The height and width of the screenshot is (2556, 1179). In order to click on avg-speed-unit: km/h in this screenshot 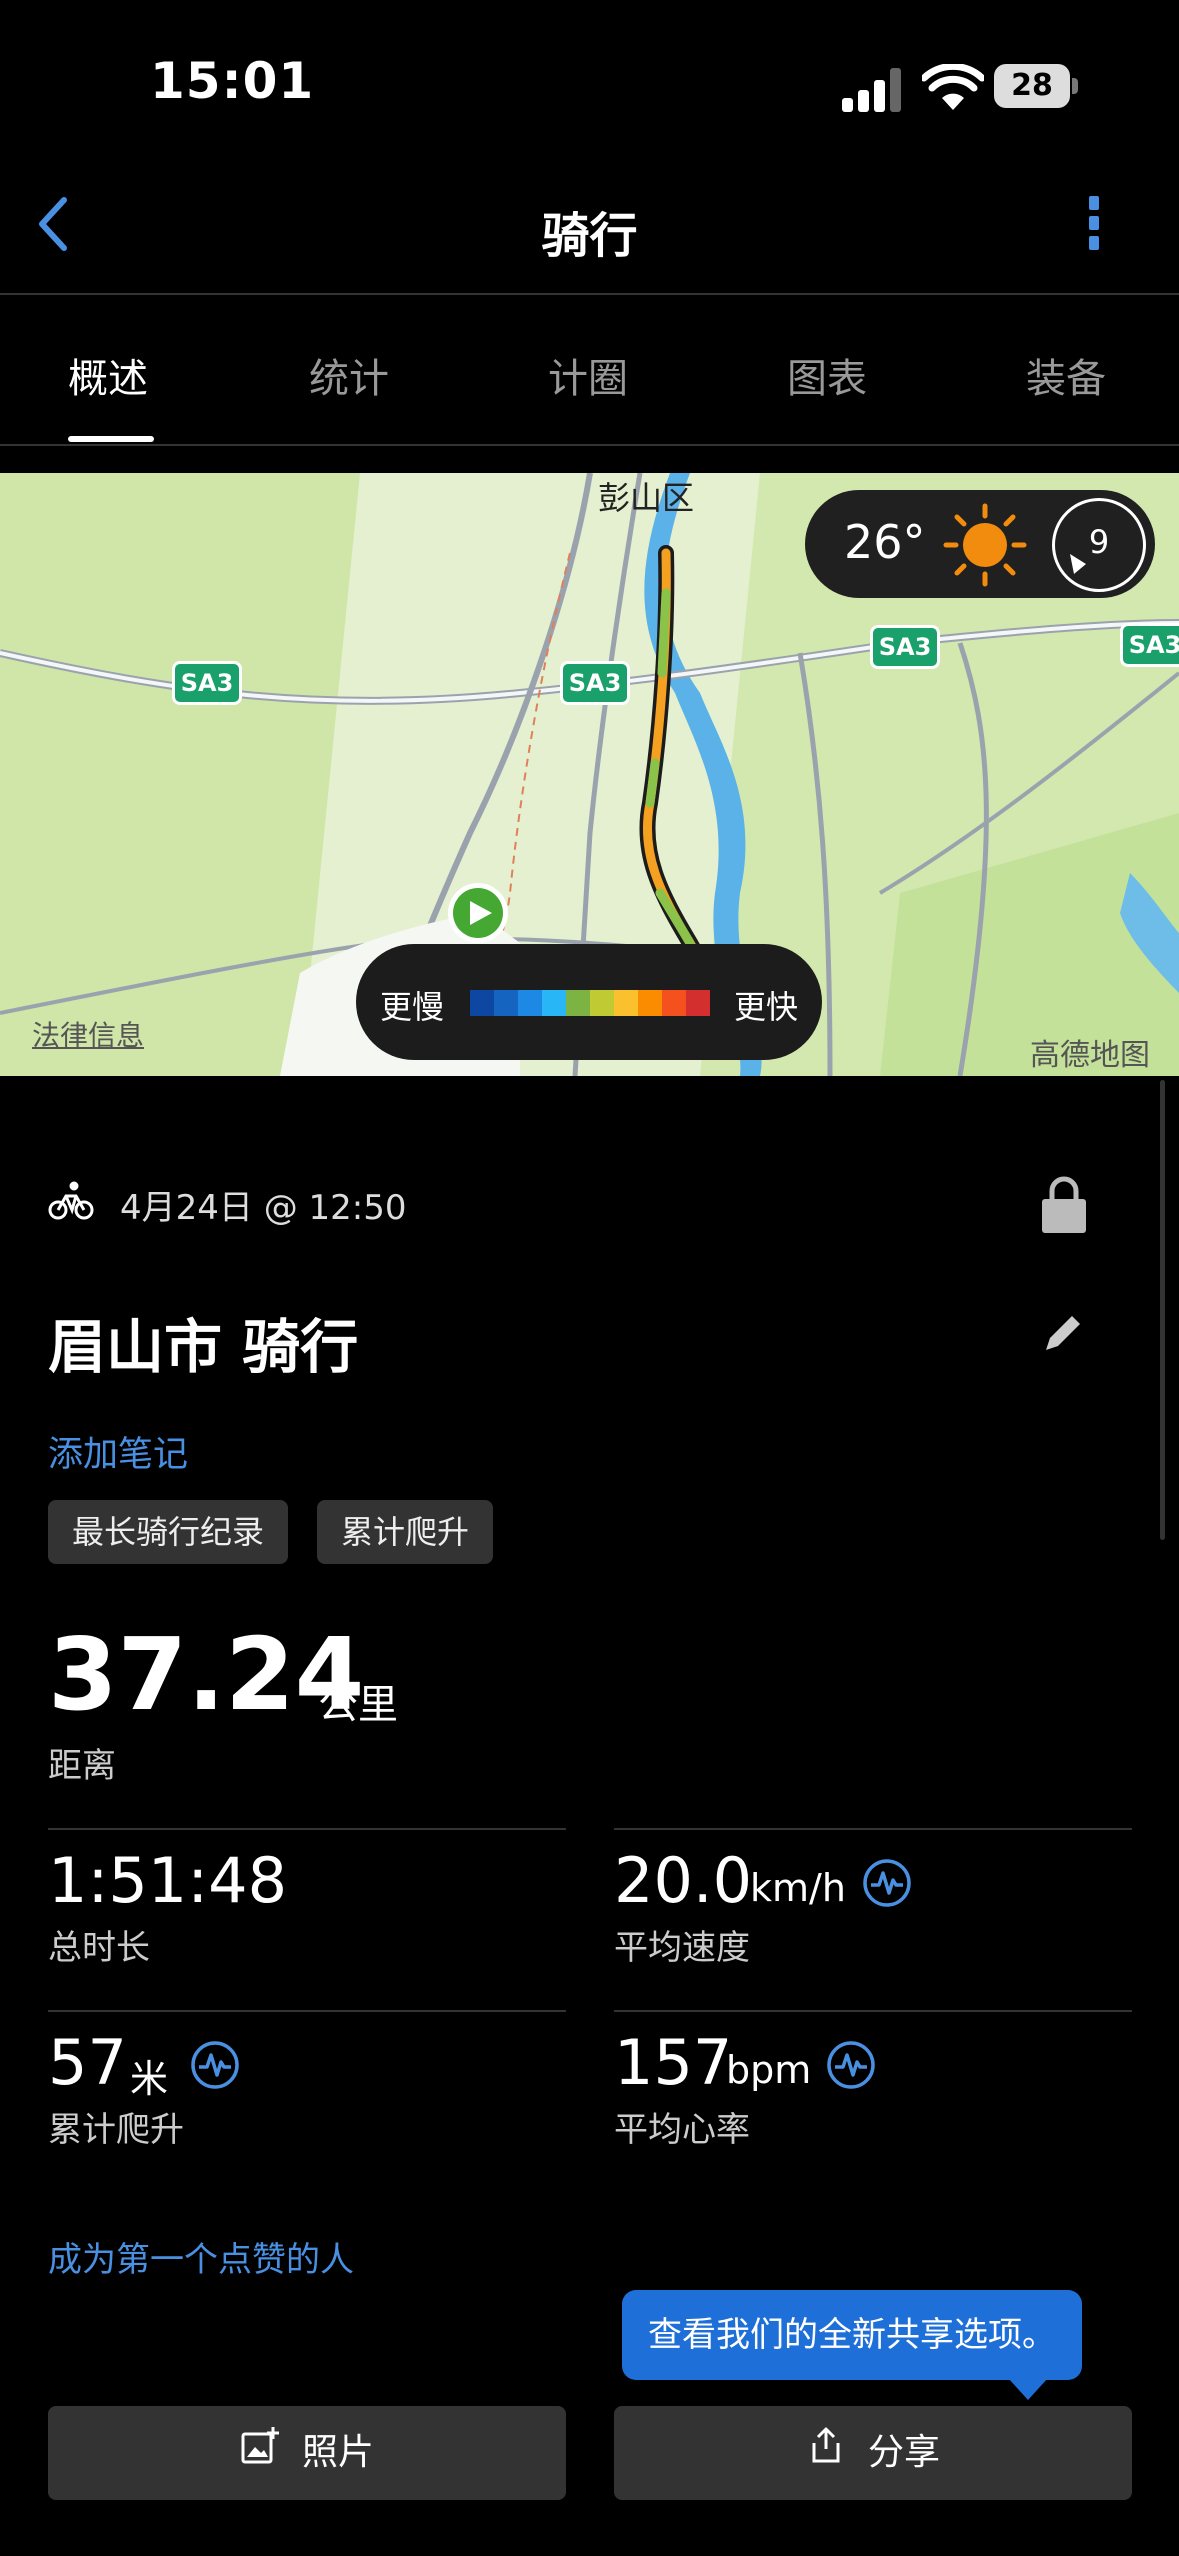, I will do `click(798, 1888)`.